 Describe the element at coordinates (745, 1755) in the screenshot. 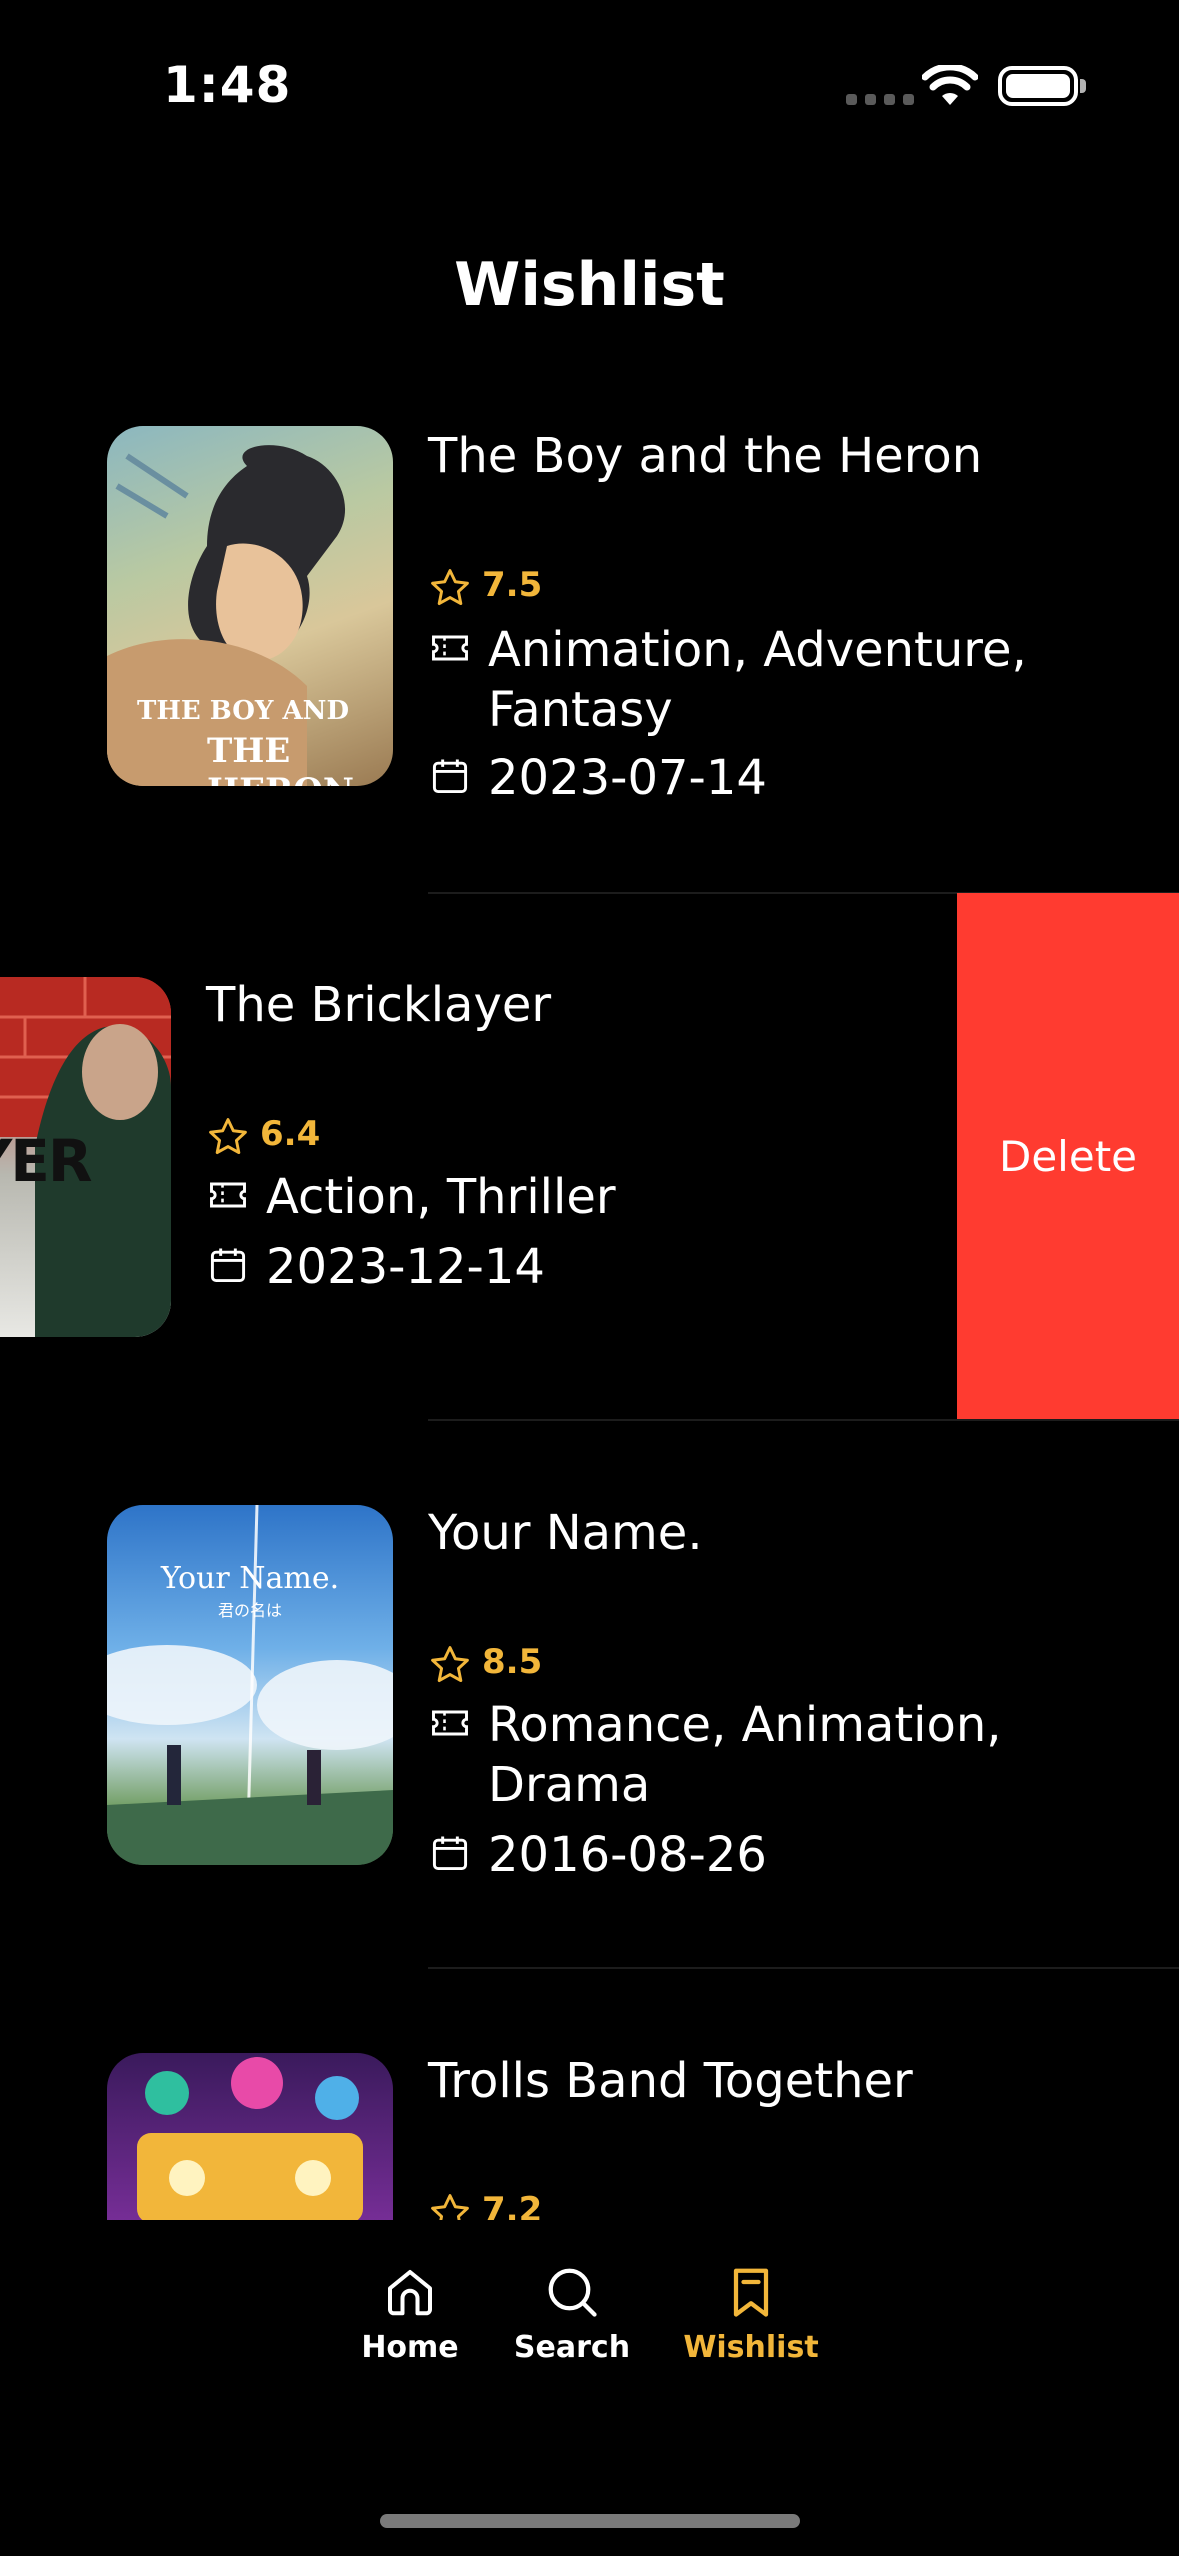

I see `genres-text: Romance, Animation, Drama` at that location.